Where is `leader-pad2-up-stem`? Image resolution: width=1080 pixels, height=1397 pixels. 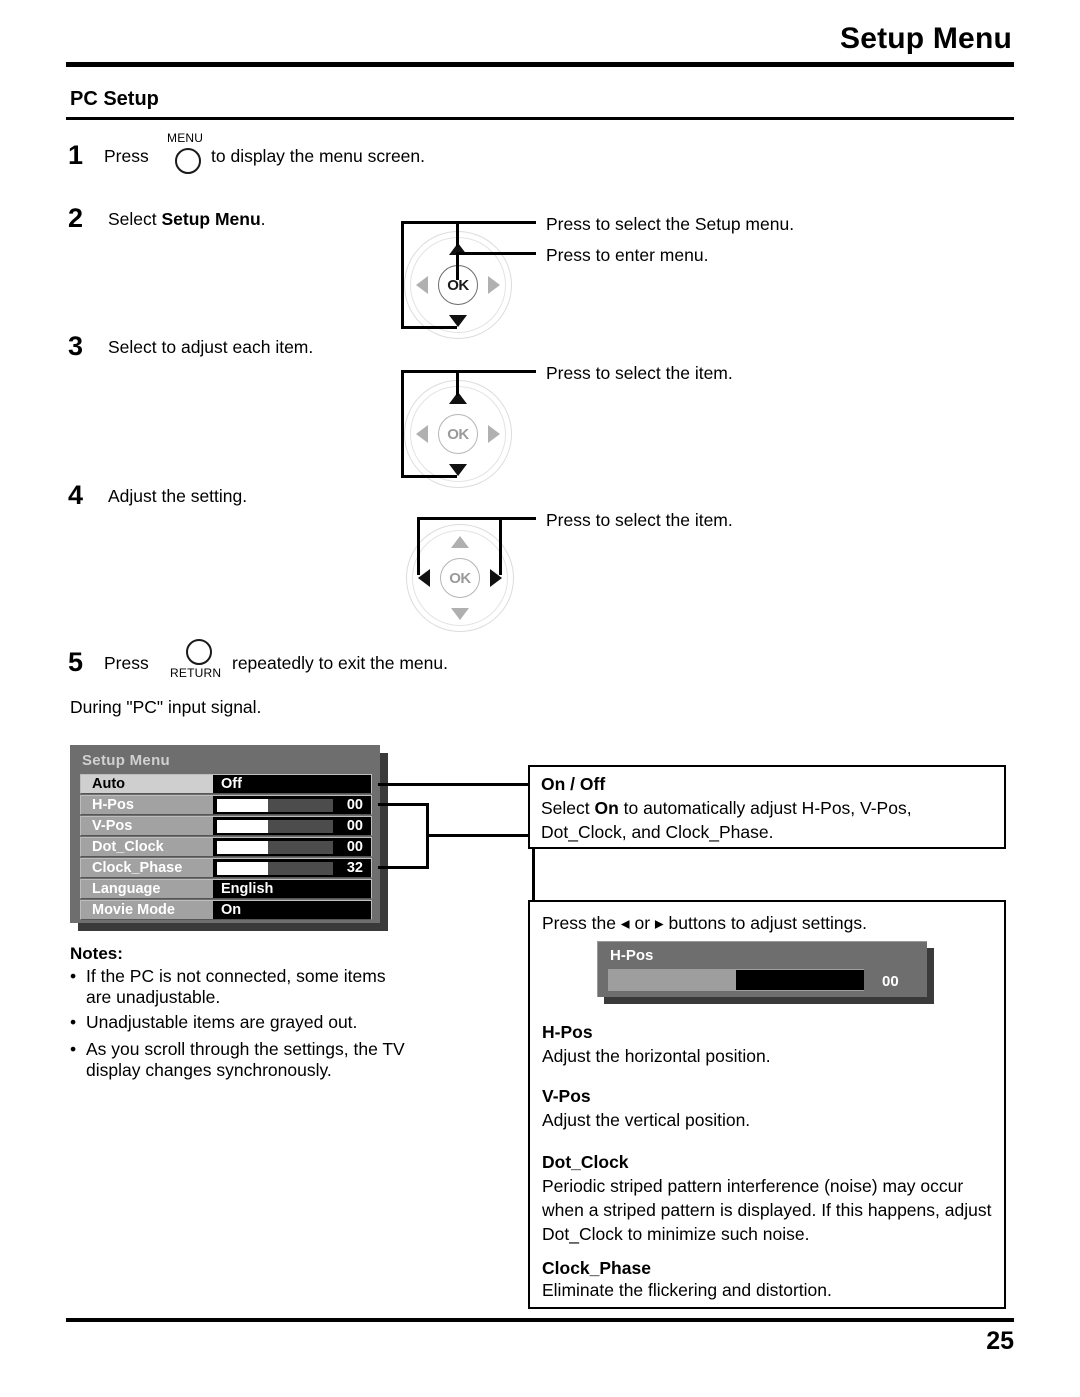
leader-pad2-up-stem is located at coordinates (457, 383).